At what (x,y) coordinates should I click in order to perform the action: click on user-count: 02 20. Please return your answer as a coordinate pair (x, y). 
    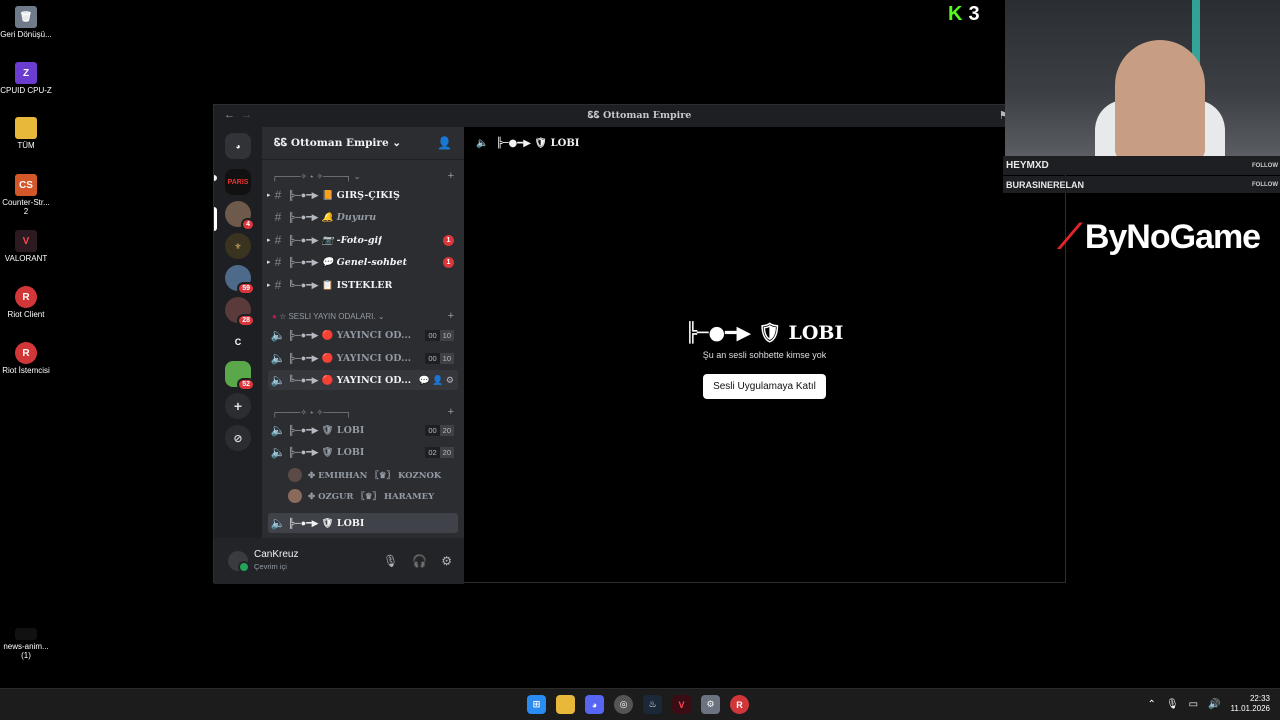
    Looking at the image, I should click on (439, 452).